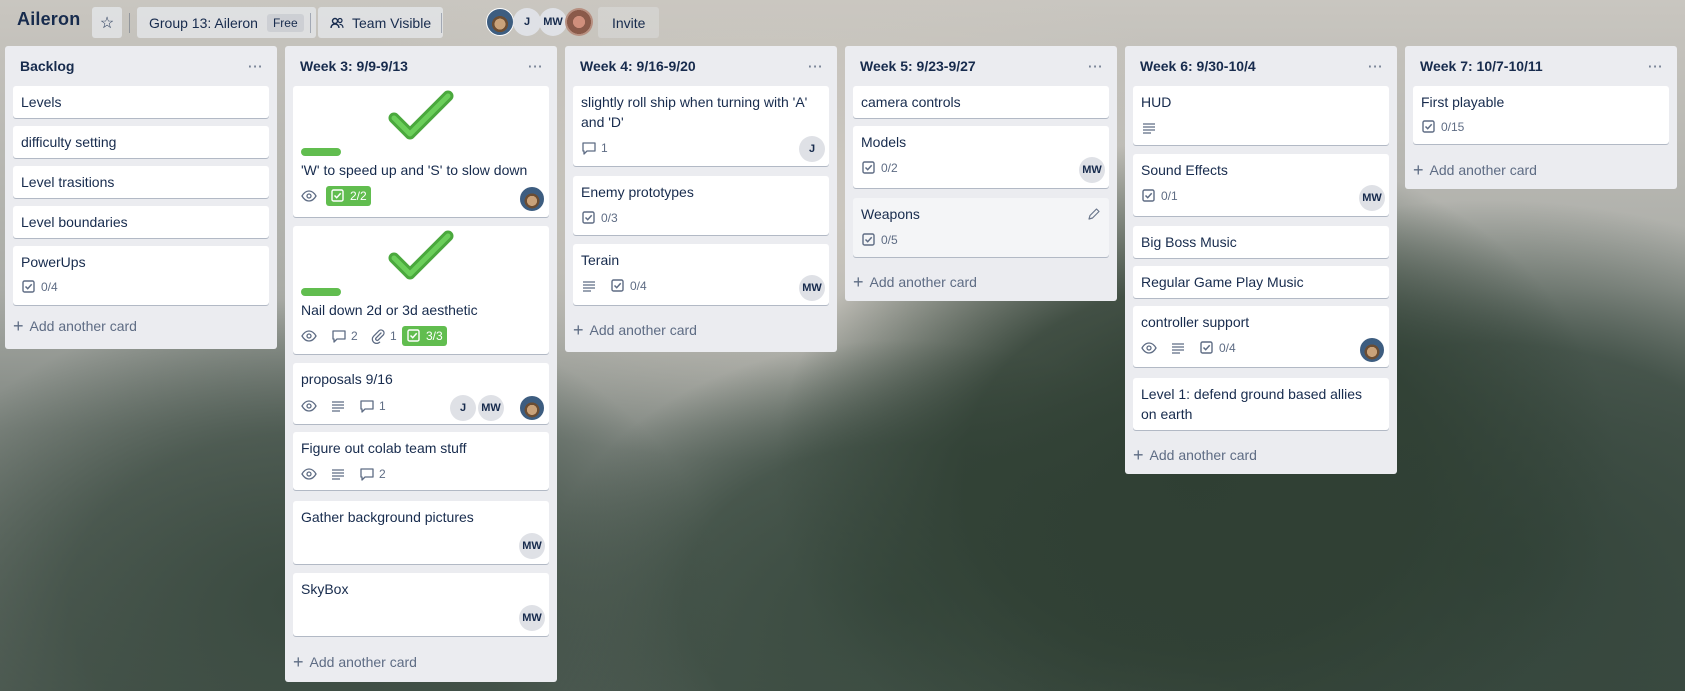 This screenshot has height=691, width=1685. What do you see at coordinates (981, 227) in the screenshot?
I see `card: Weapons 0/5` at bounding box center [981, 227].